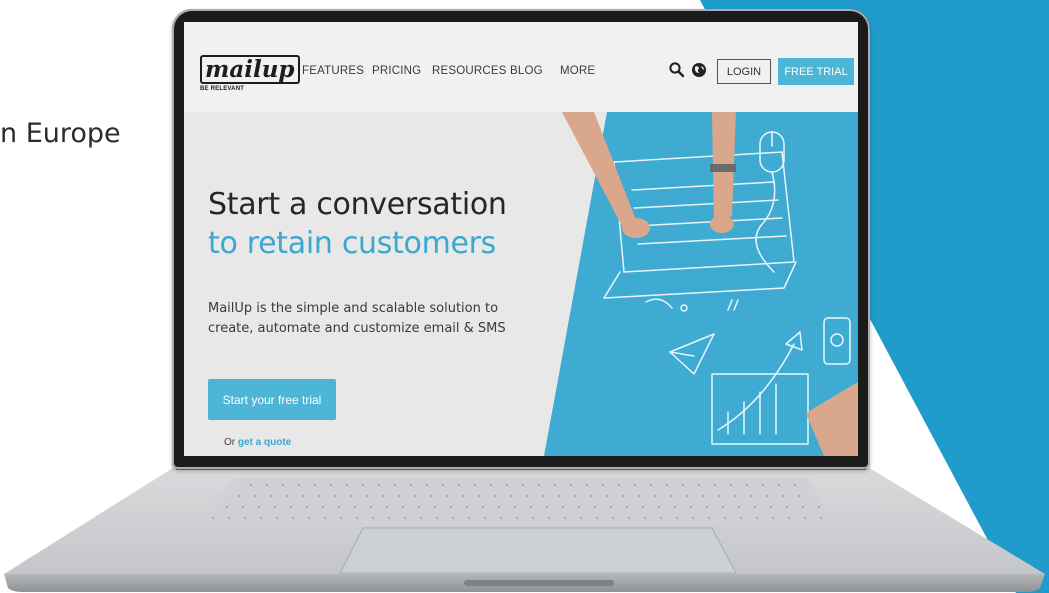 The width and height of the screenshot is (1049, 593). Describe the element at coordinates (744, 71) in the screenshot. I see `login-button: LOGIN` at that location.